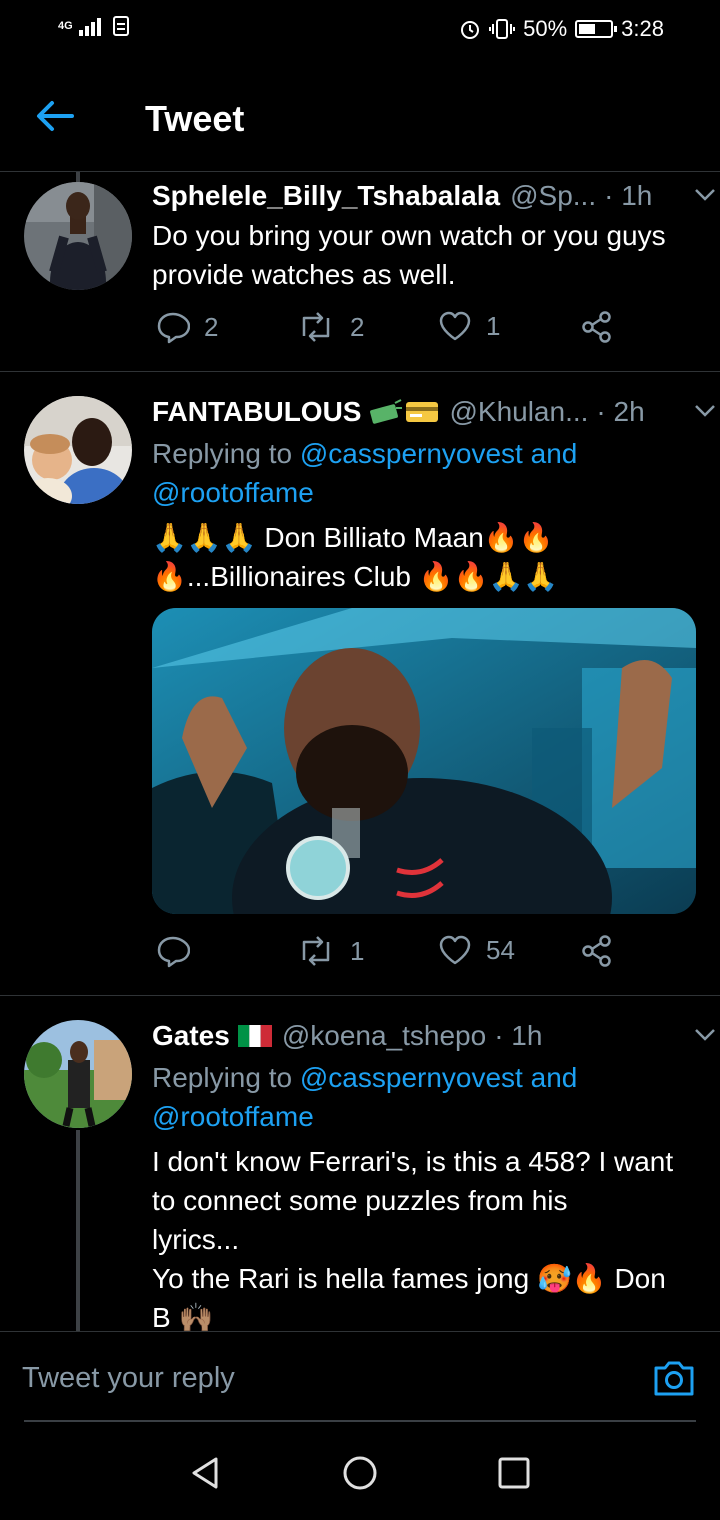  I want to click on reply-count: 2, so click(211, 326).